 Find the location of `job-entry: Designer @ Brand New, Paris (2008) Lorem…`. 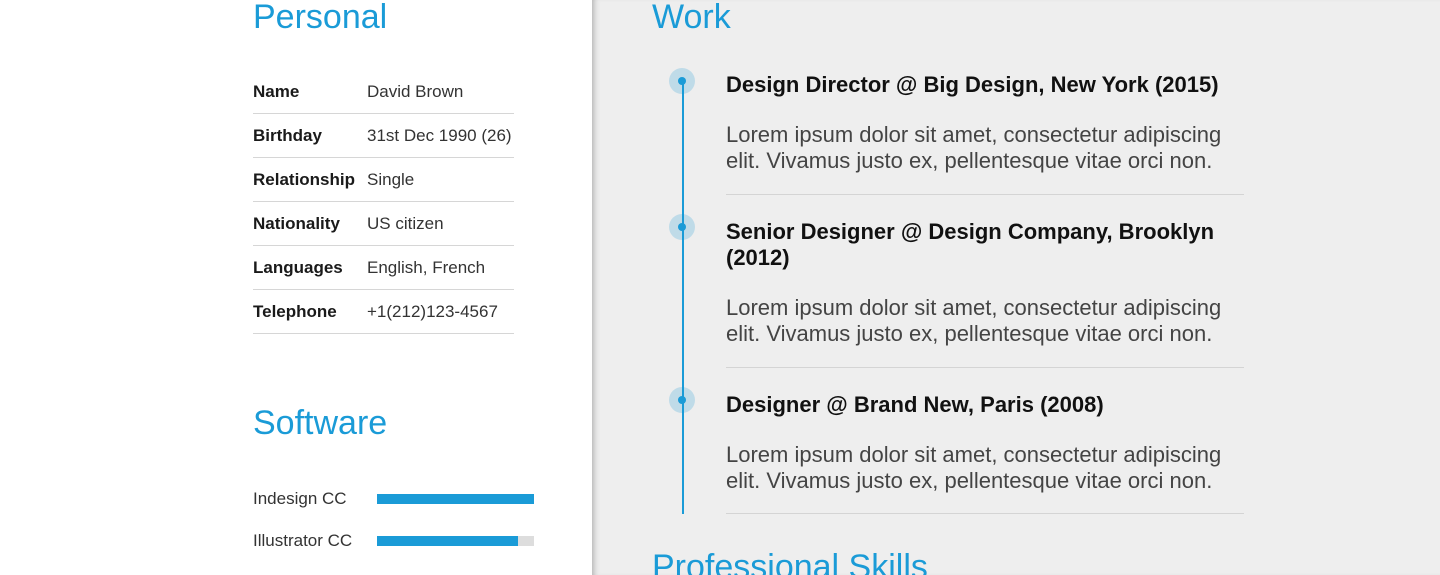

job-entry: Designer @ Brand New, Paris (2008) Lorem… is located at coordinates (985, 443).